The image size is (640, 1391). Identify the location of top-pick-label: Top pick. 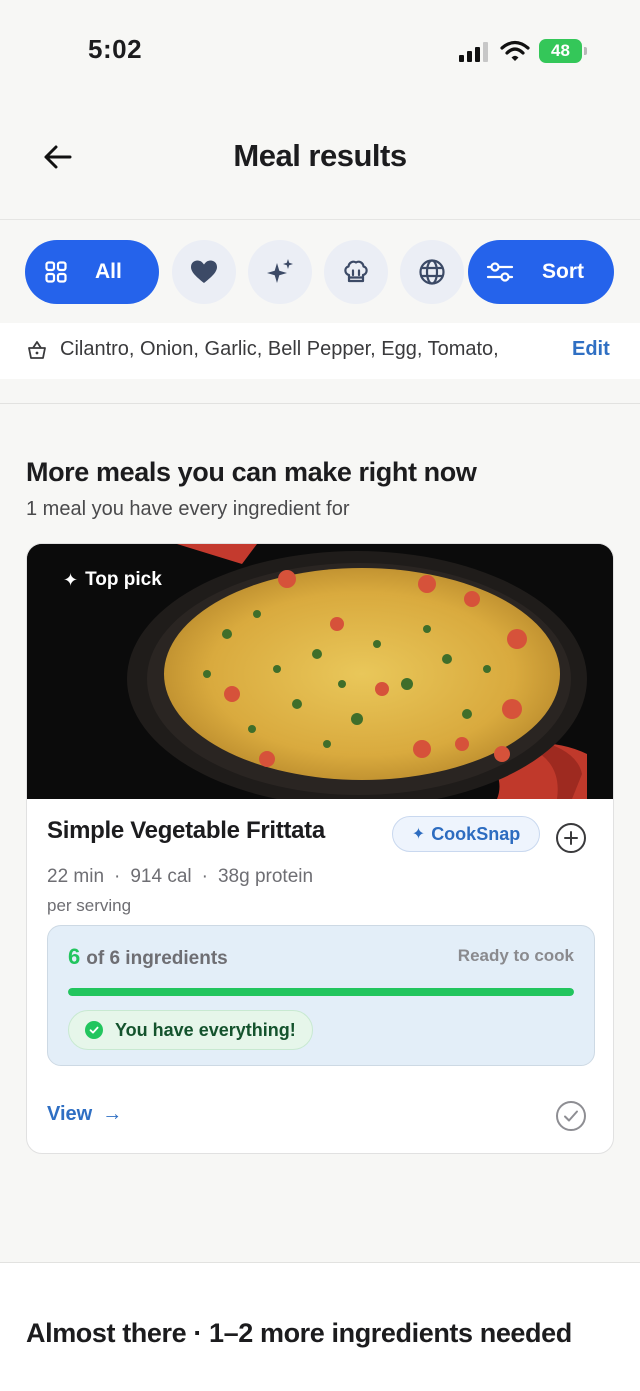
(123, 579).